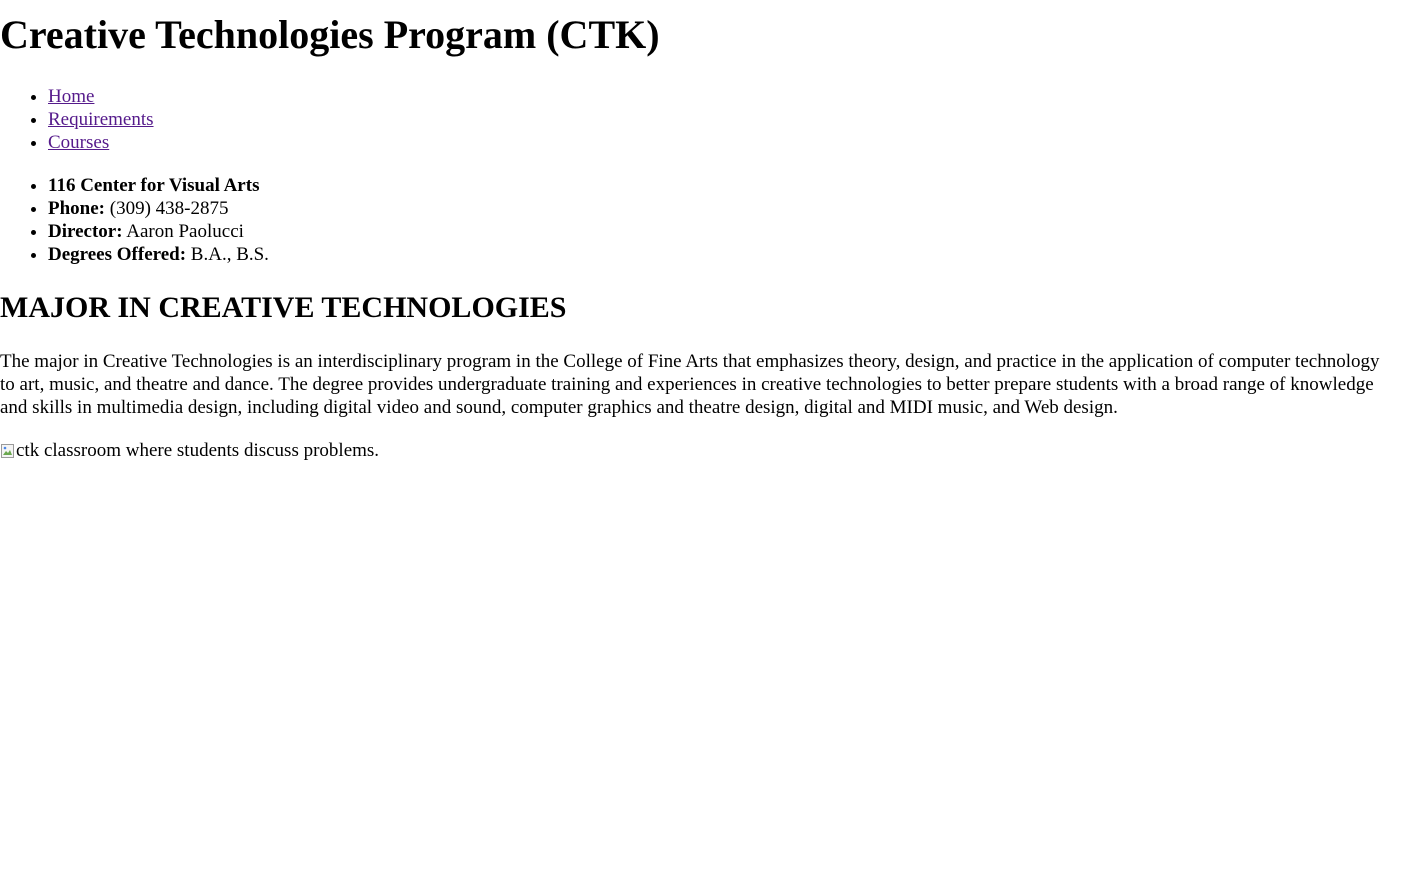 The image size is (1410, 882). Describe the element at coordinates (729, 119) in the screenshot. I see `nav-item-requirements: Requirements` at that location.